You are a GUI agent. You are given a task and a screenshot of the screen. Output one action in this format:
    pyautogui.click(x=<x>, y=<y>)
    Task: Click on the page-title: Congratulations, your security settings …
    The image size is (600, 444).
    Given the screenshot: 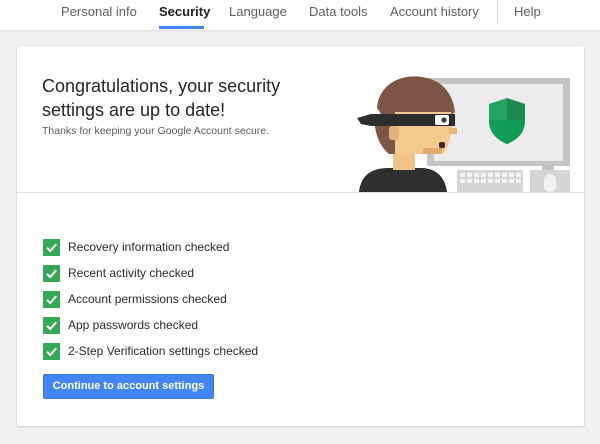 What is the action you would take?
    pyautogui.click(x=161, y=98)
    